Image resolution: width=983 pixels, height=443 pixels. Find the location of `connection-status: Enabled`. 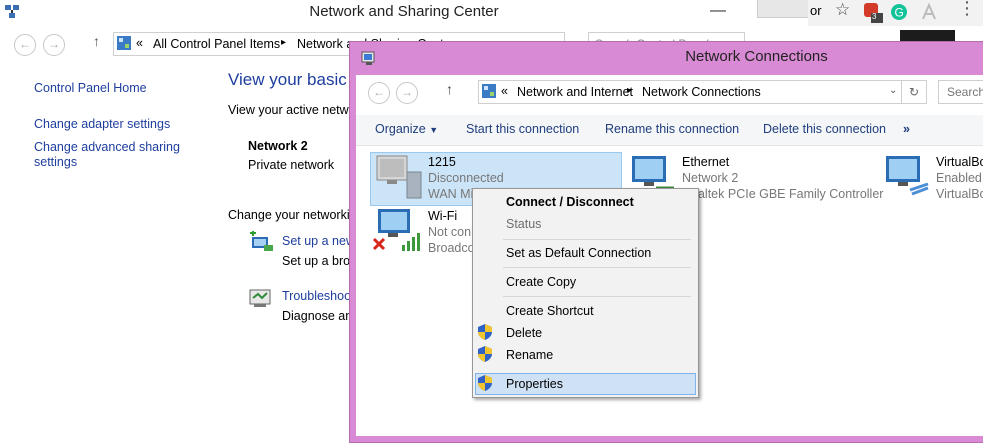

connection-status: Enabled is located at coordinates (959, 178).